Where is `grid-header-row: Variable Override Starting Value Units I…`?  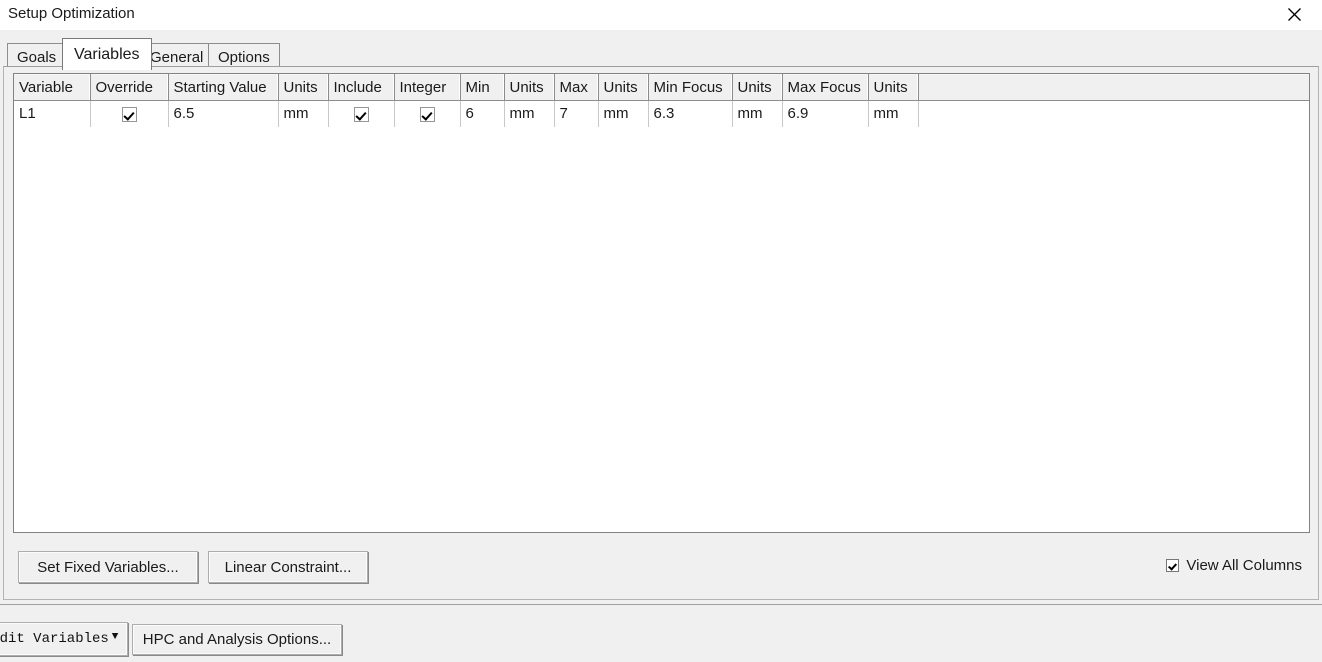
grid-header-row: Variable Override Starting Value Units I… is located at coordinates (661, 87).